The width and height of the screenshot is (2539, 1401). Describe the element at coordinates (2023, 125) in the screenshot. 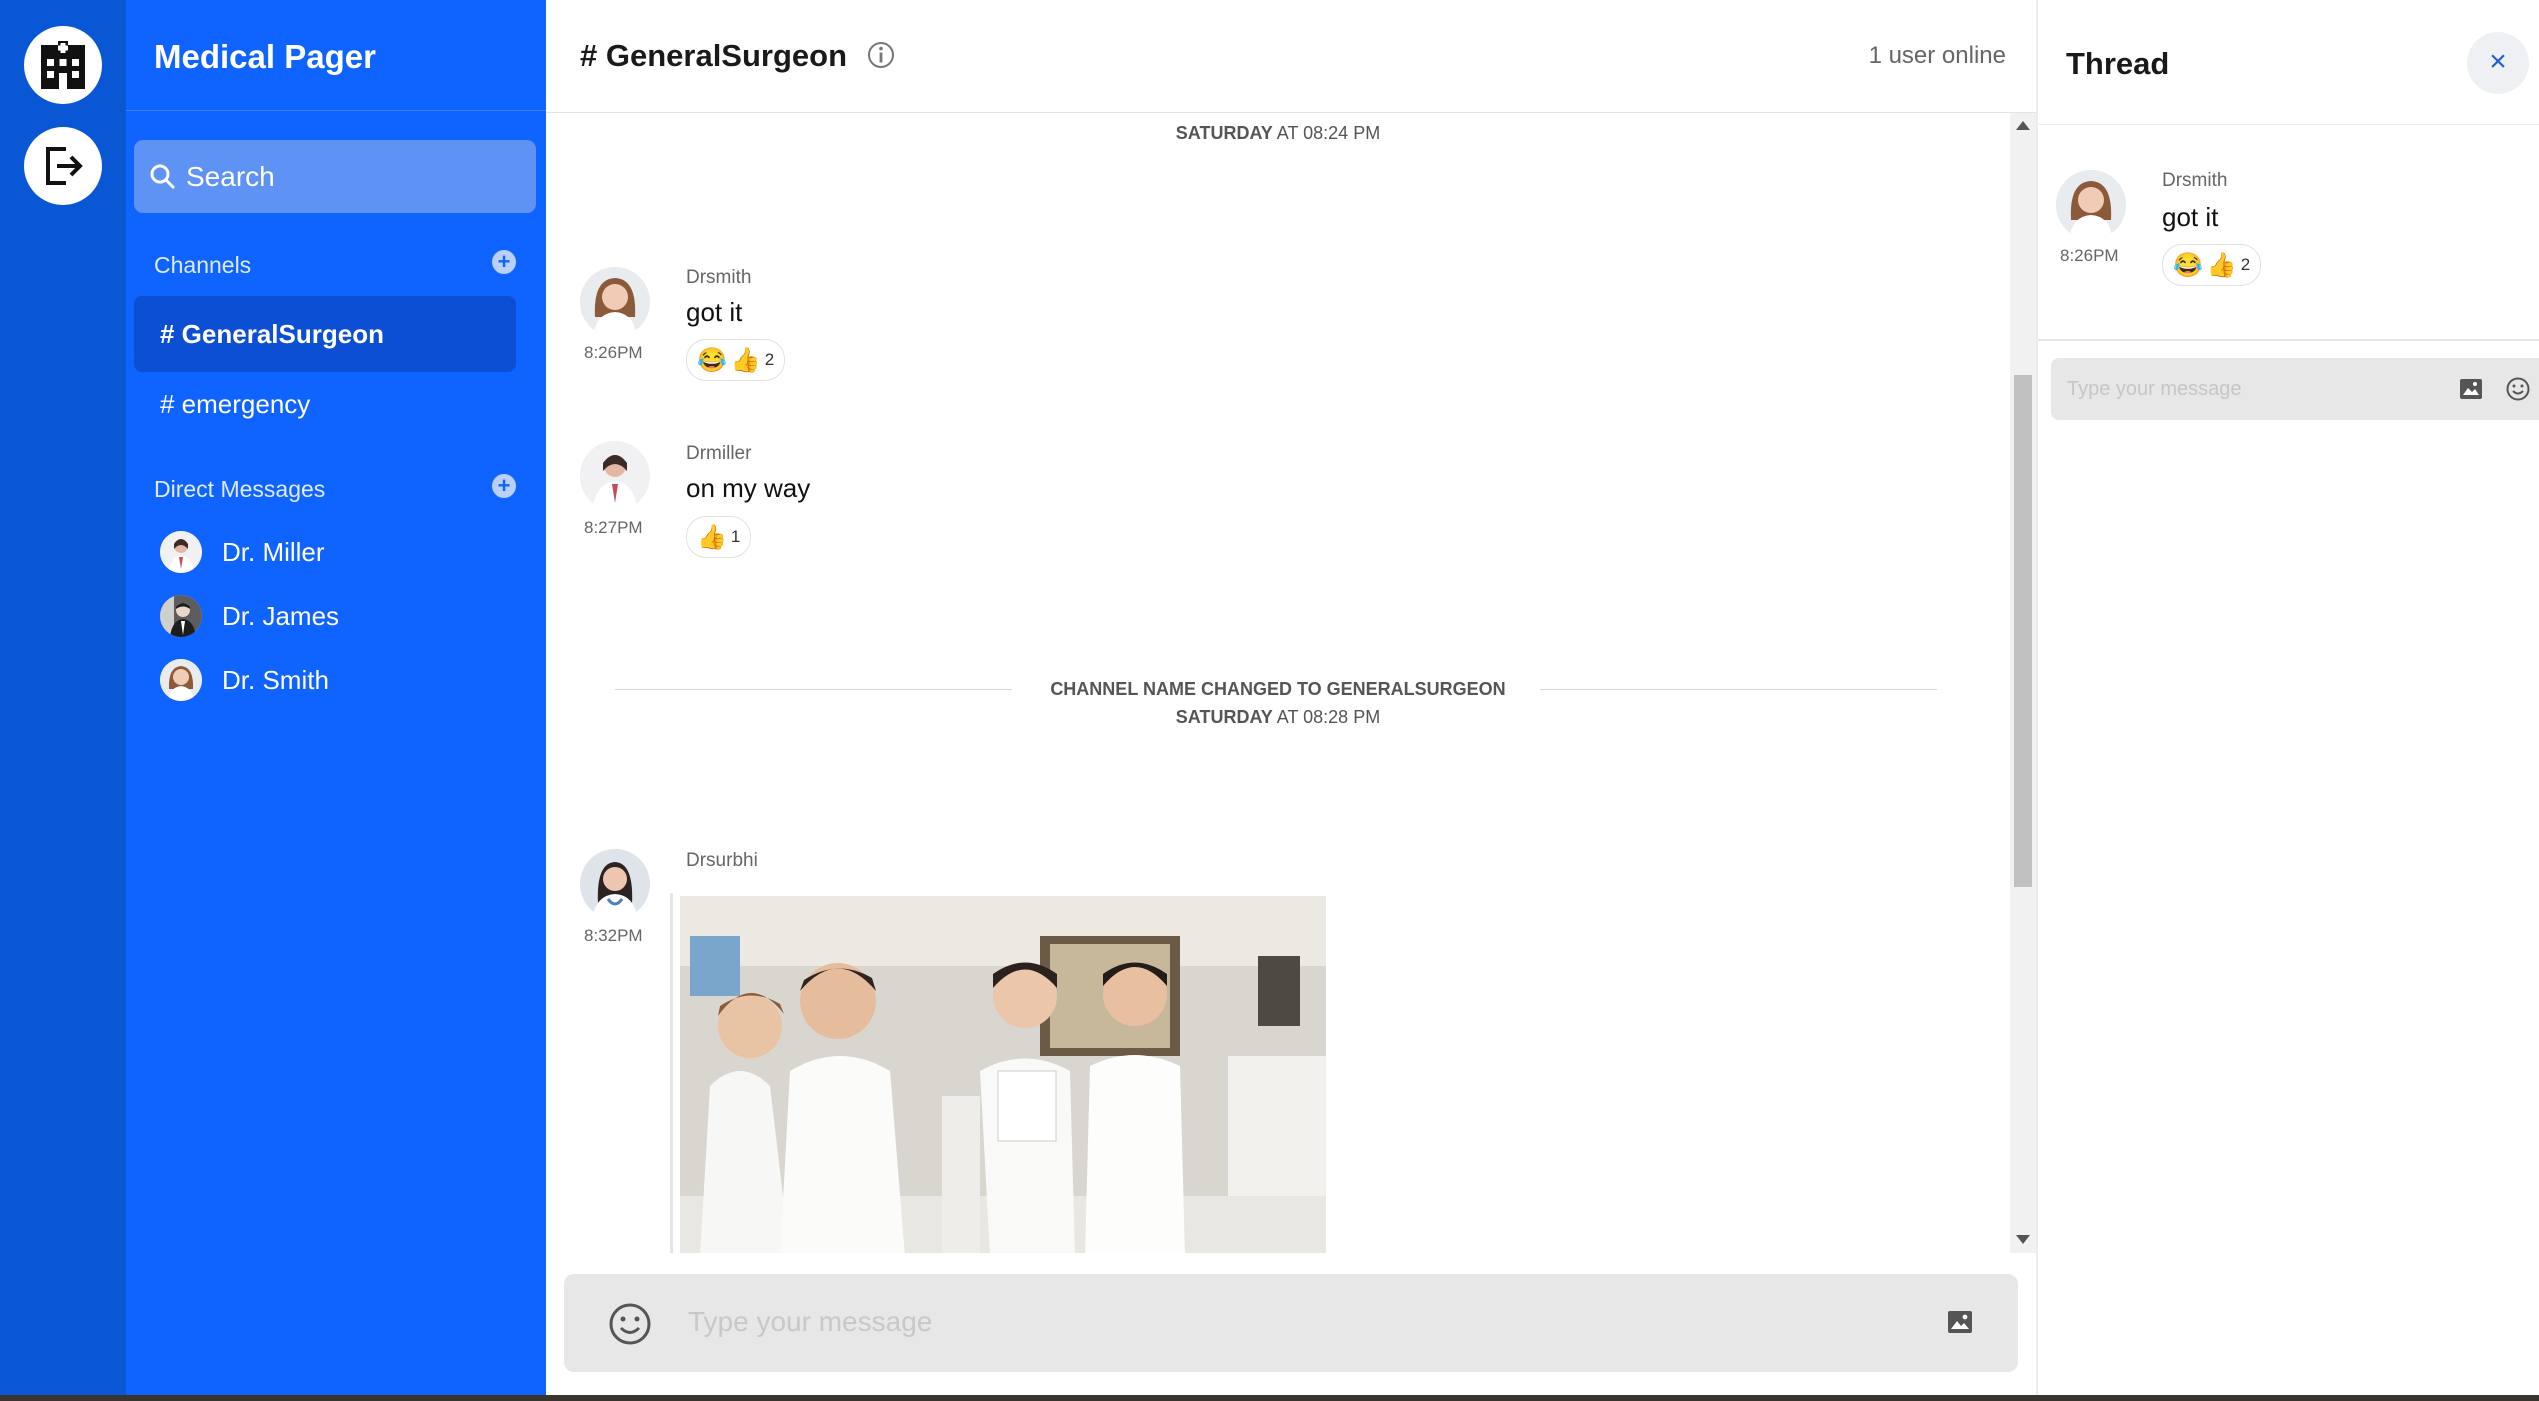

I see `scroll-up-arrow-icon` at that location.